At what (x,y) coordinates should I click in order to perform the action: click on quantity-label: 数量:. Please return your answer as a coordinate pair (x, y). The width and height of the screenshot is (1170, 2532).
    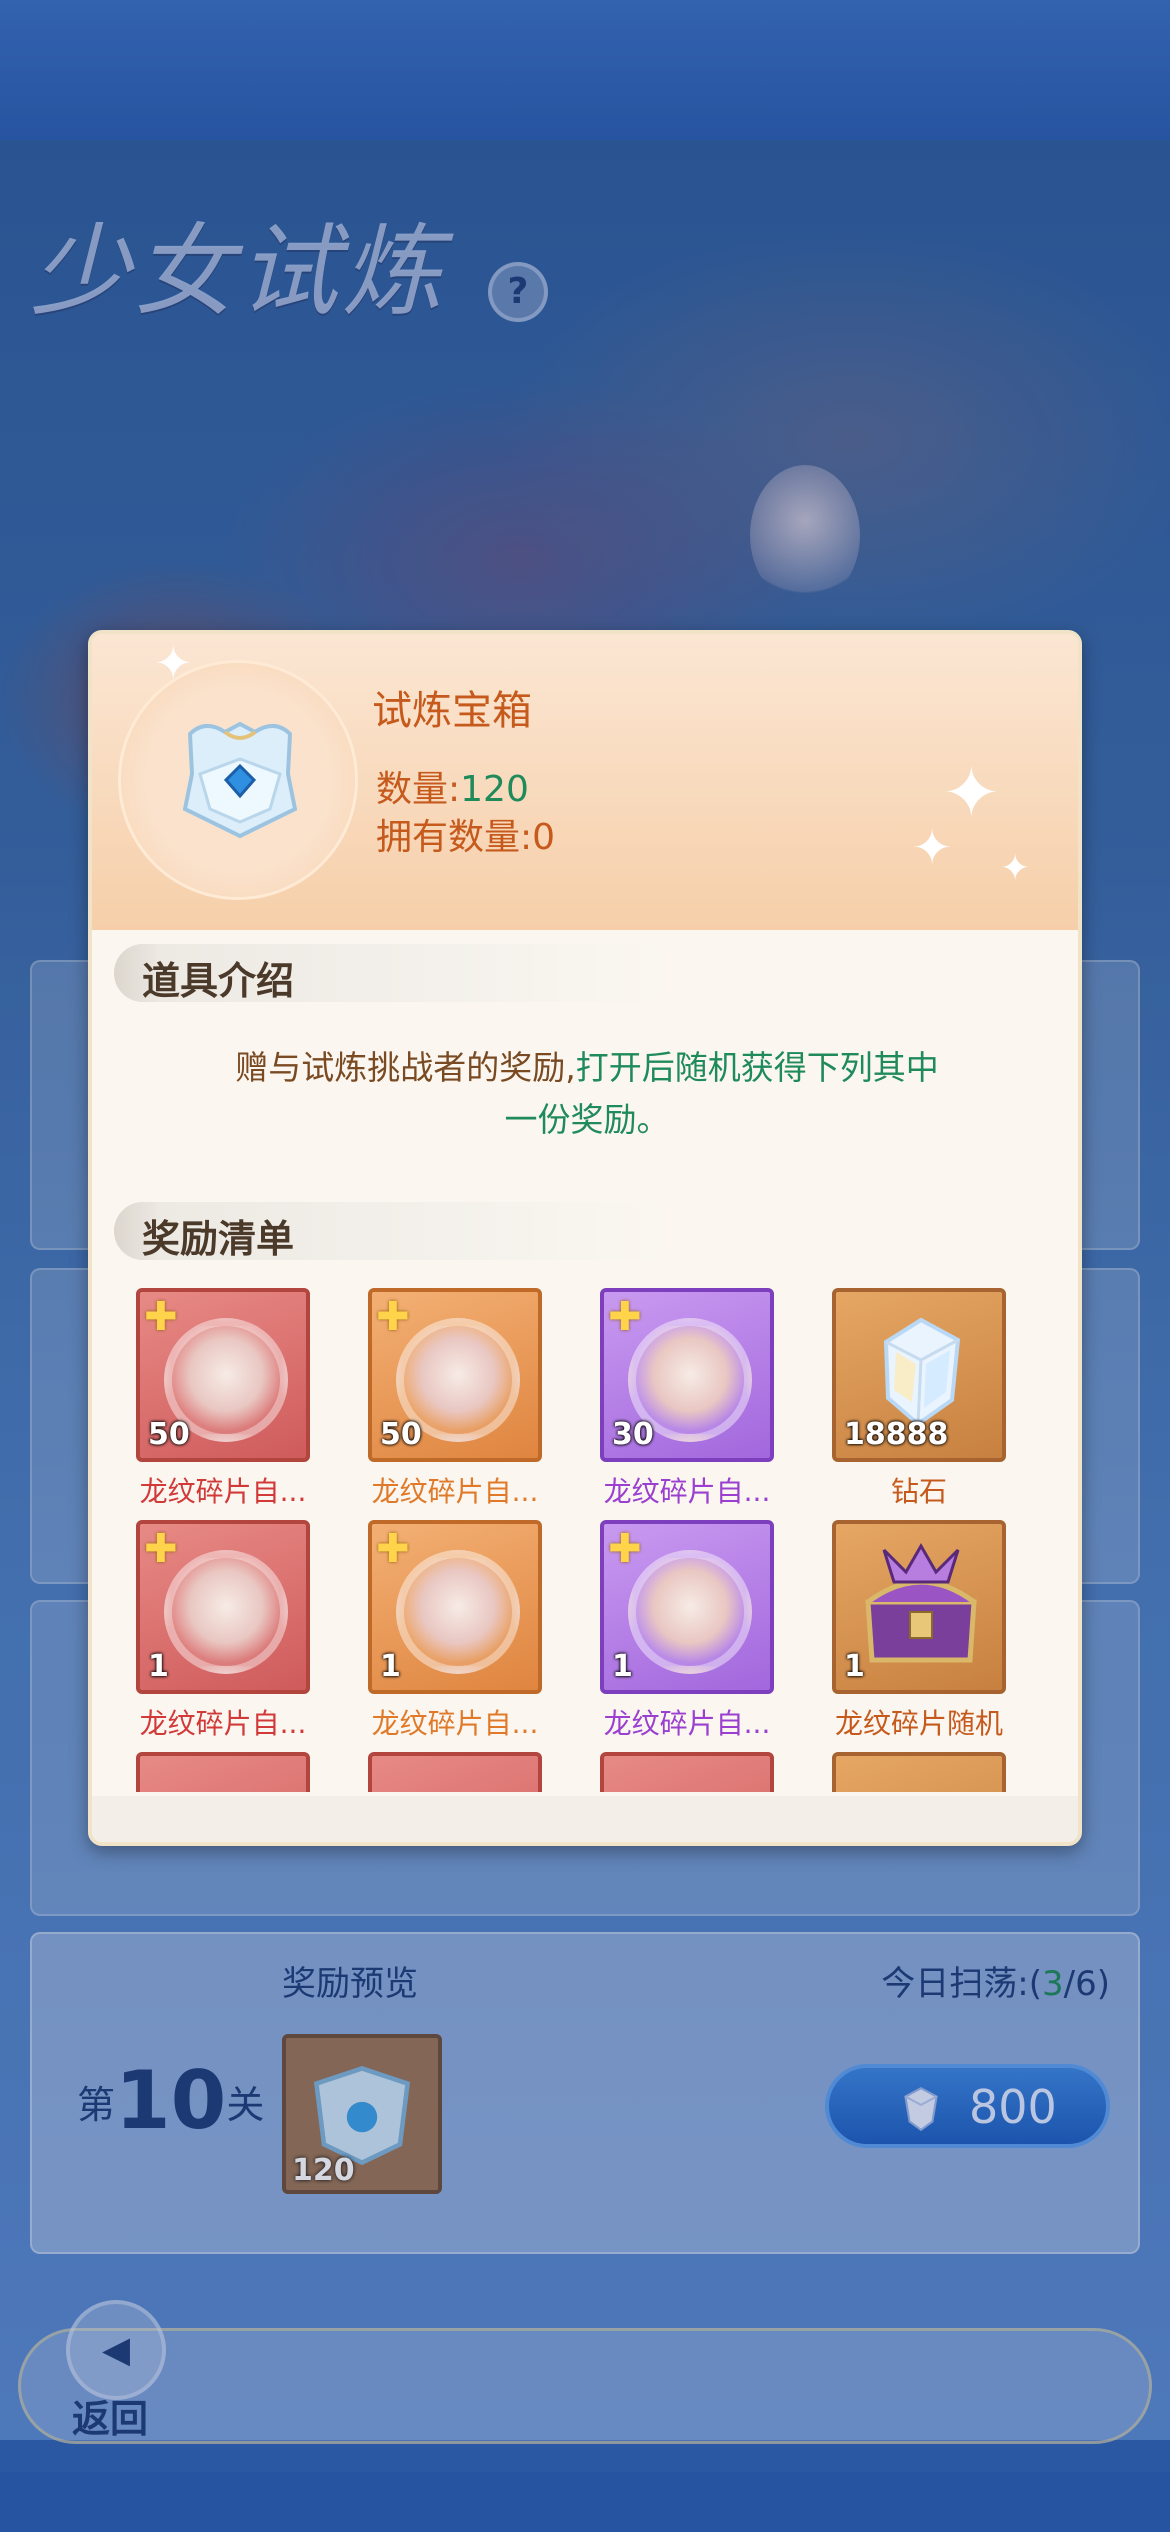
    Looking at the image, I should click on (418, 789).